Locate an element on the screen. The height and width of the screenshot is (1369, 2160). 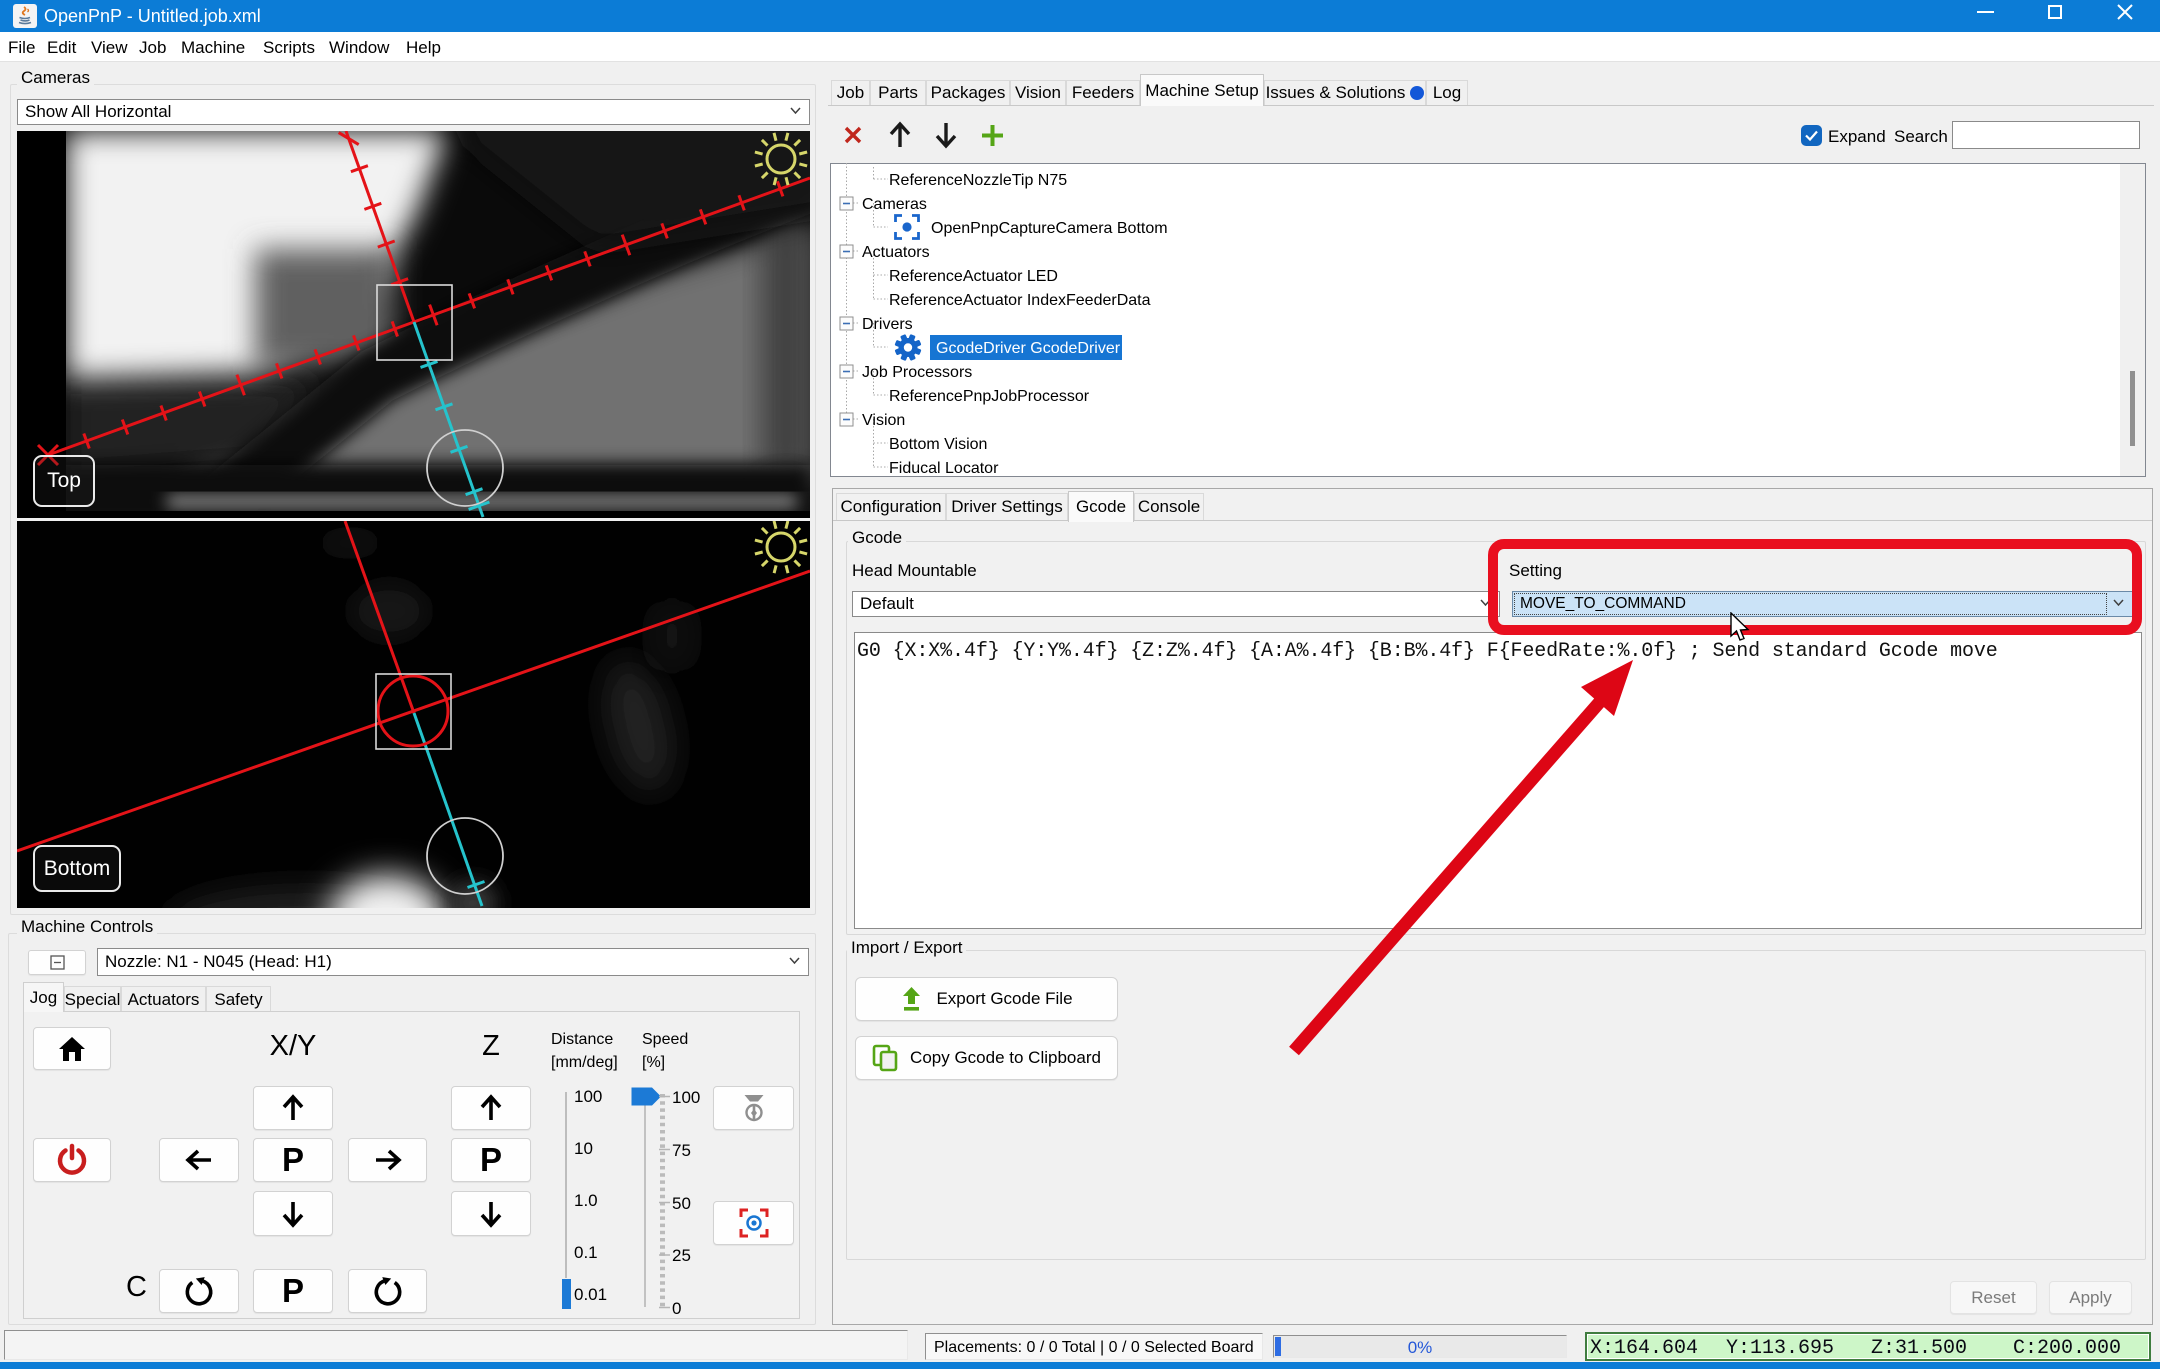
svg-text: Bottom Vision is located at coordinates (938, 444).